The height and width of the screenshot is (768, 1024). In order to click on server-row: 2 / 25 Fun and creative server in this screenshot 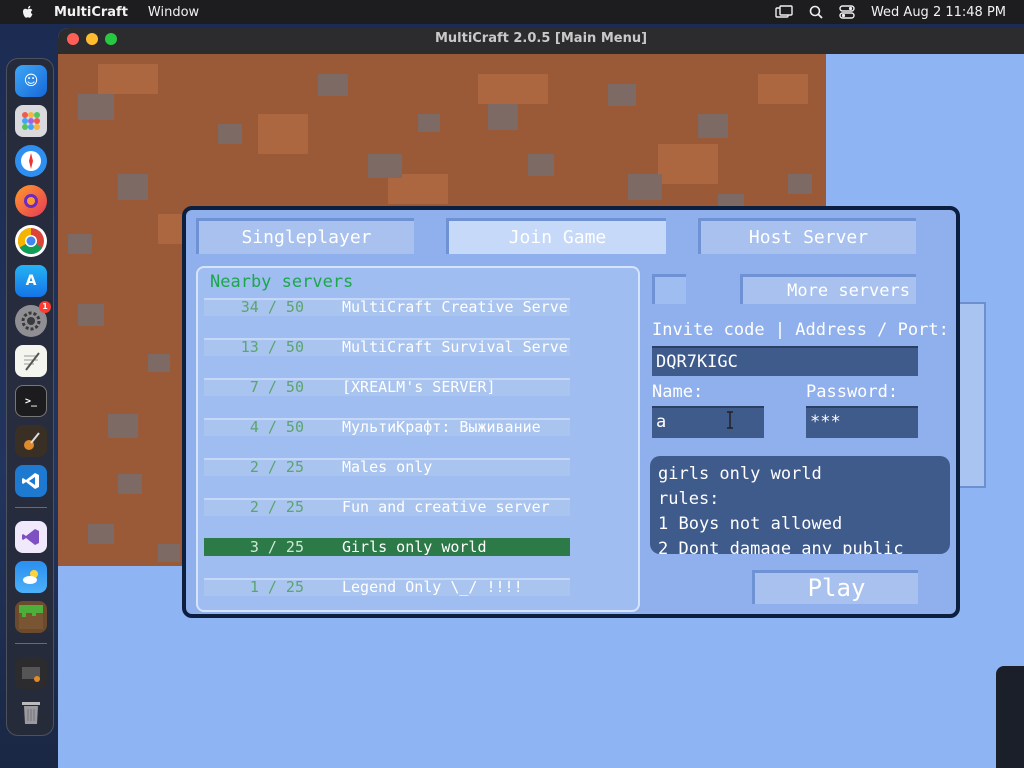, I will do `click(387, 507)`.